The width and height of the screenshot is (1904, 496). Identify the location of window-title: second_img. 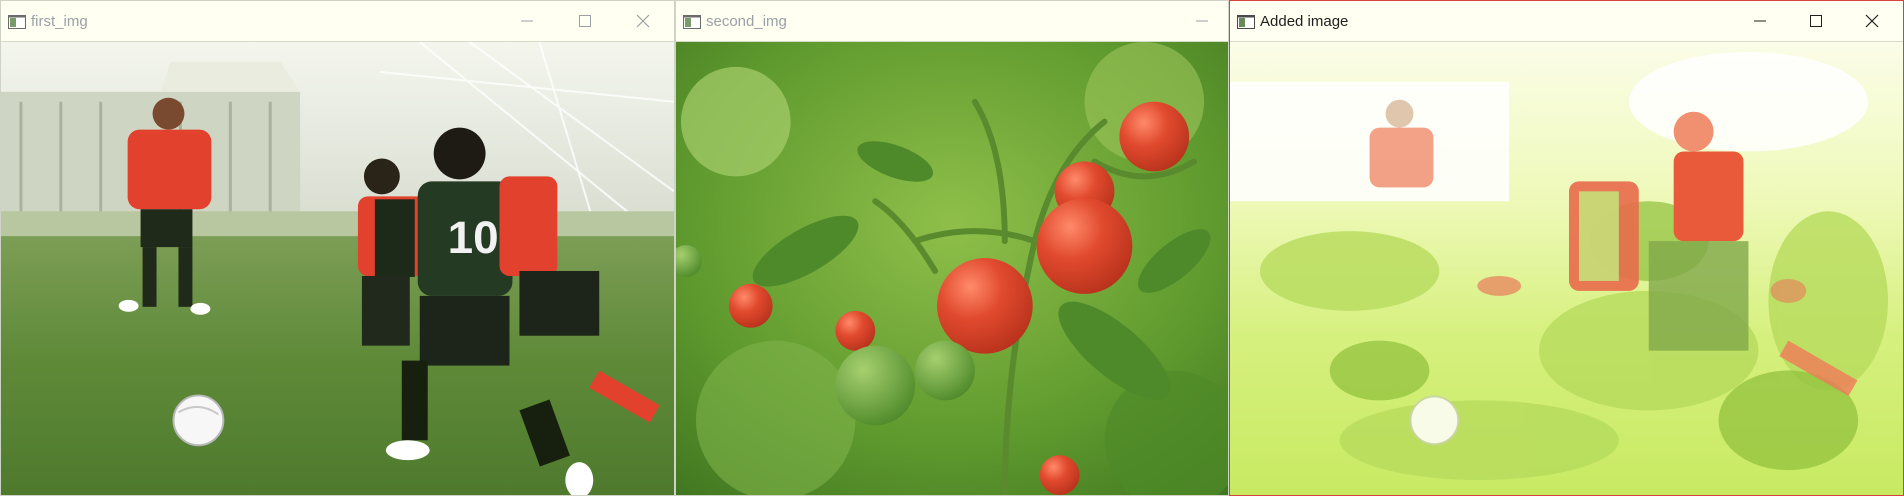
(746, 21).